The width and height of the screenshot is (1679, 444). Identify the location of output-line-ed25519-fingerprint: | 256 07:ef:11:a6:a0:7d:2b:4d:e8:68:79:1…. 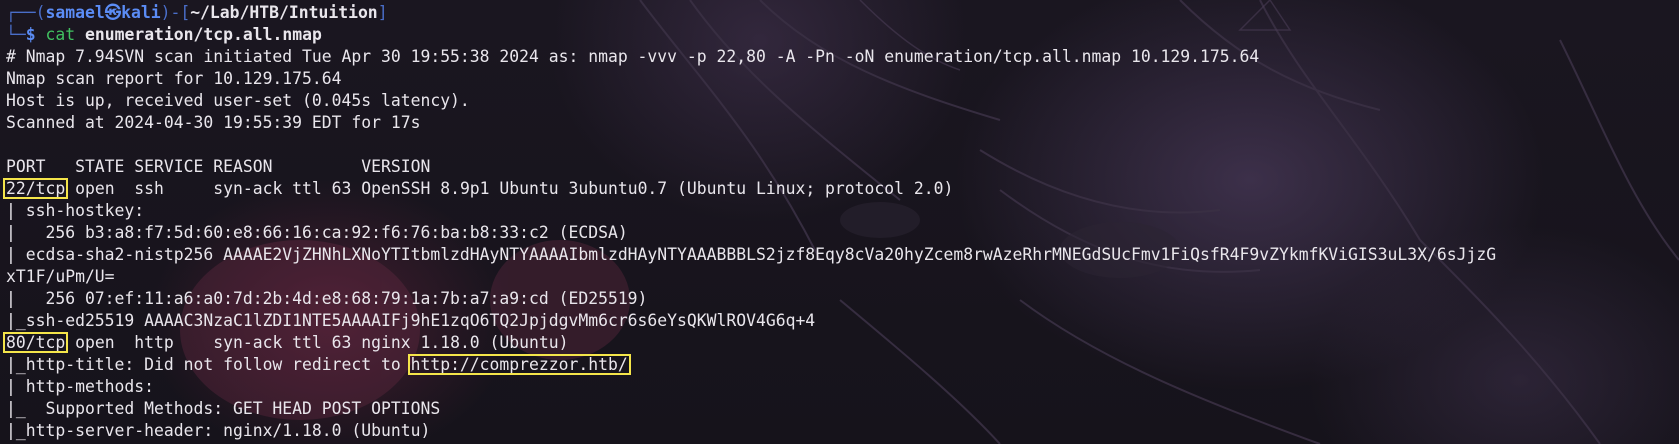
(327, 298).